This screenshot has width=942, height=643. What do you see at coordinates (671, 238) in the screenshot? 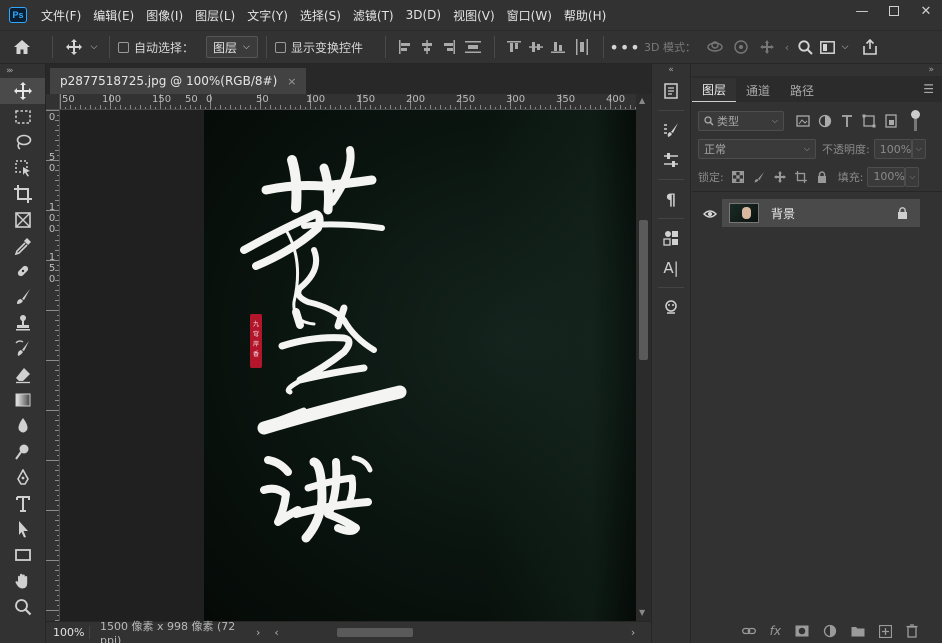
I see `libraries-icon` at bounding box center [671, 238].